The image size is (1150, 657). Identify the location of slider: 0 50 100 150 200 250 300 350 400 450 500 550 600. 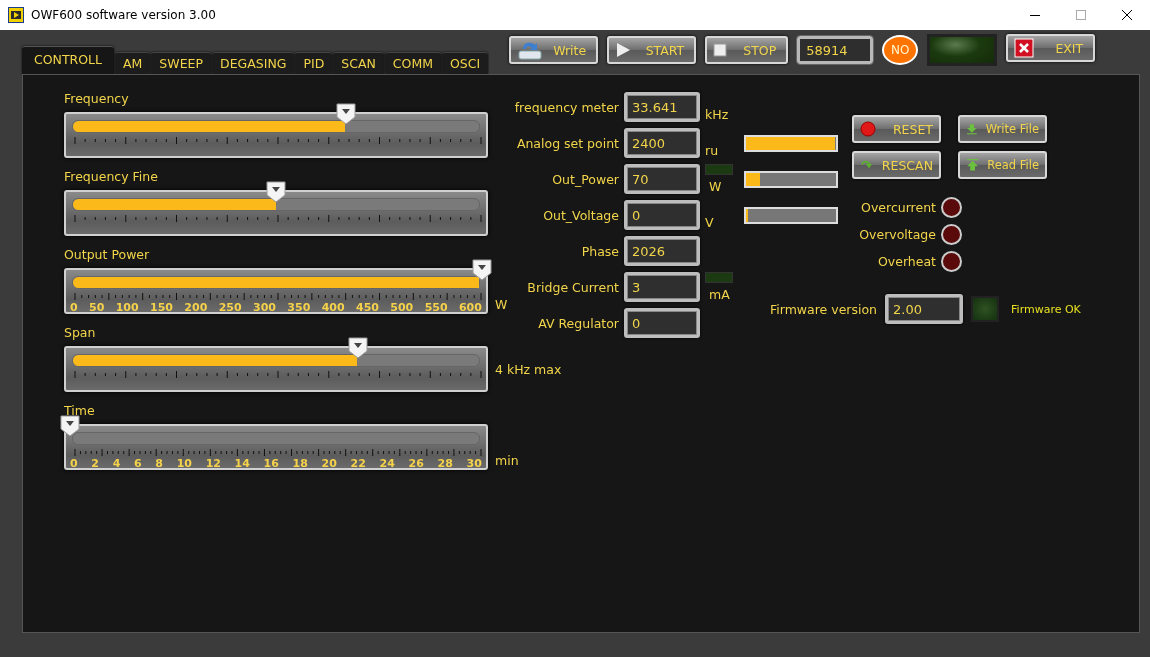
(276, 291).